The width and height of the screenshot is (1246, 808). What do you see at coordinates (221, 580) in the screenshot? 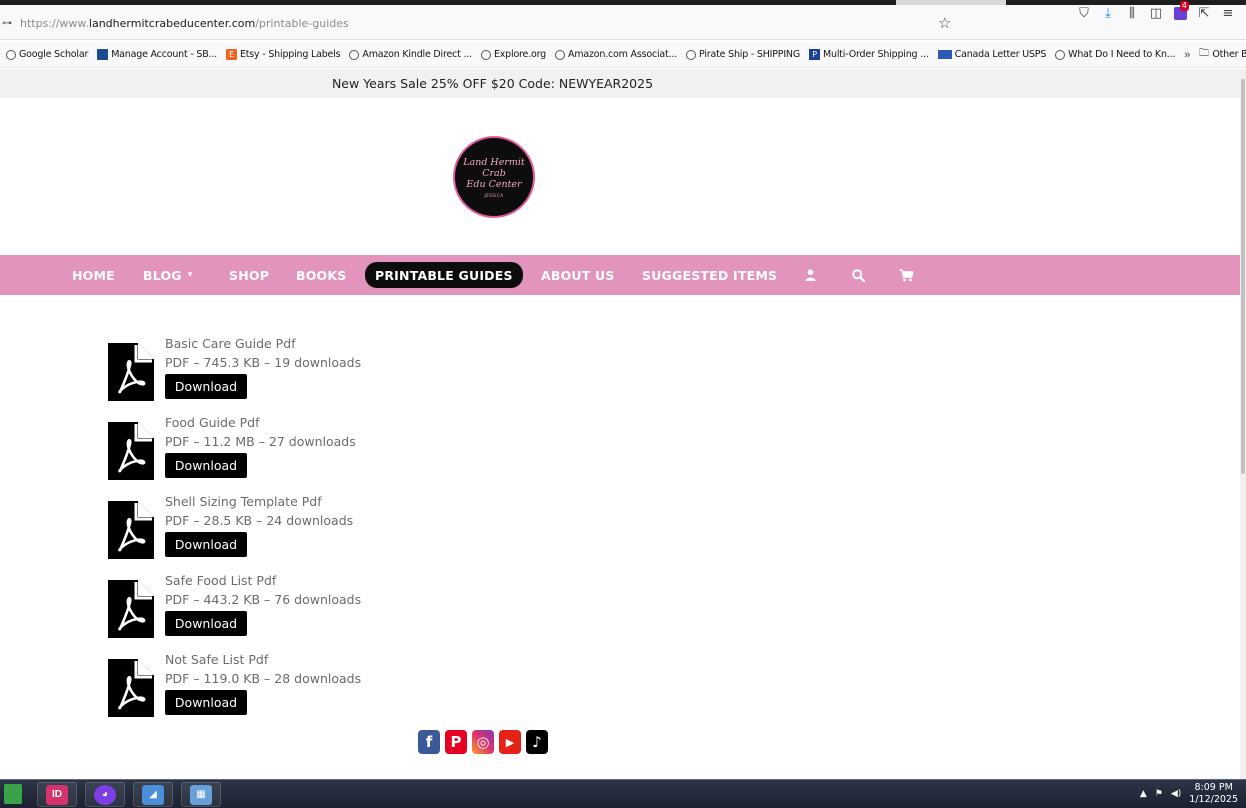
I see `download-title: Safe Food List Pdf` at bounding box center [221, 580].